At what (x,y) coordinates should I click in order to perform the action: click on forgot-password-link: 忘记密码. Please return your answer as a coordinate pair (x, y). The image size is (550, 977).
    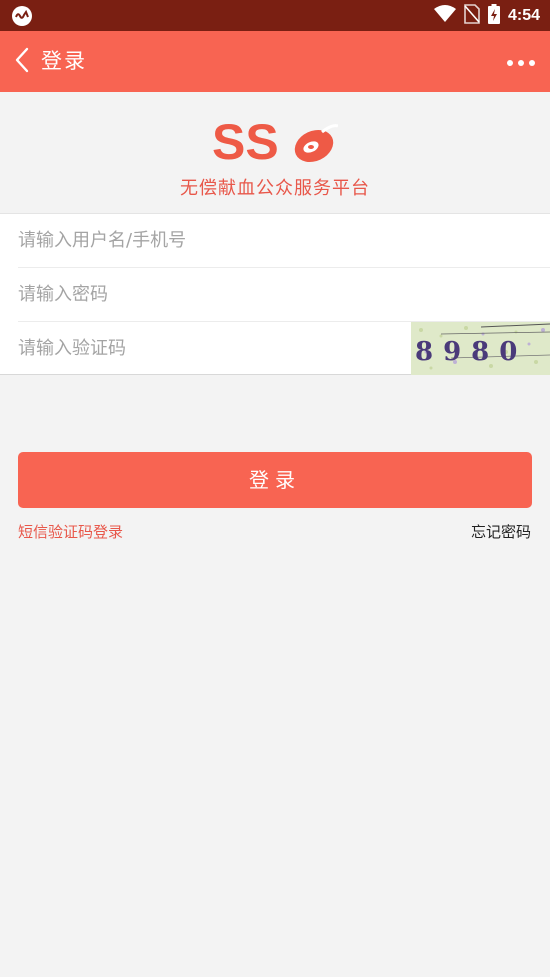
    Looking at the image, I should click on (501, 531).